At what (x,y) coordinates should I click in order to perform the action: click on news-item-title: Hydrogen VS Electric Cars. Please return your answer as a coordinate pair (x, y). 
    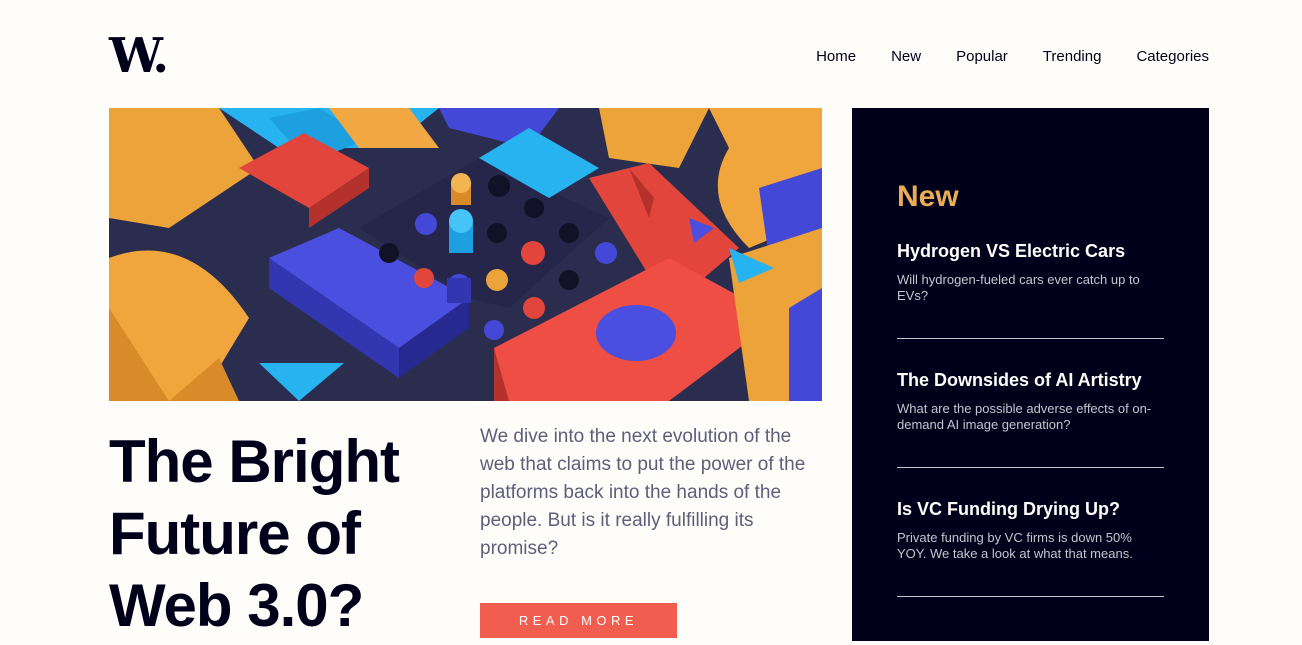
    Looking at the image, I should click on (1030, 251).